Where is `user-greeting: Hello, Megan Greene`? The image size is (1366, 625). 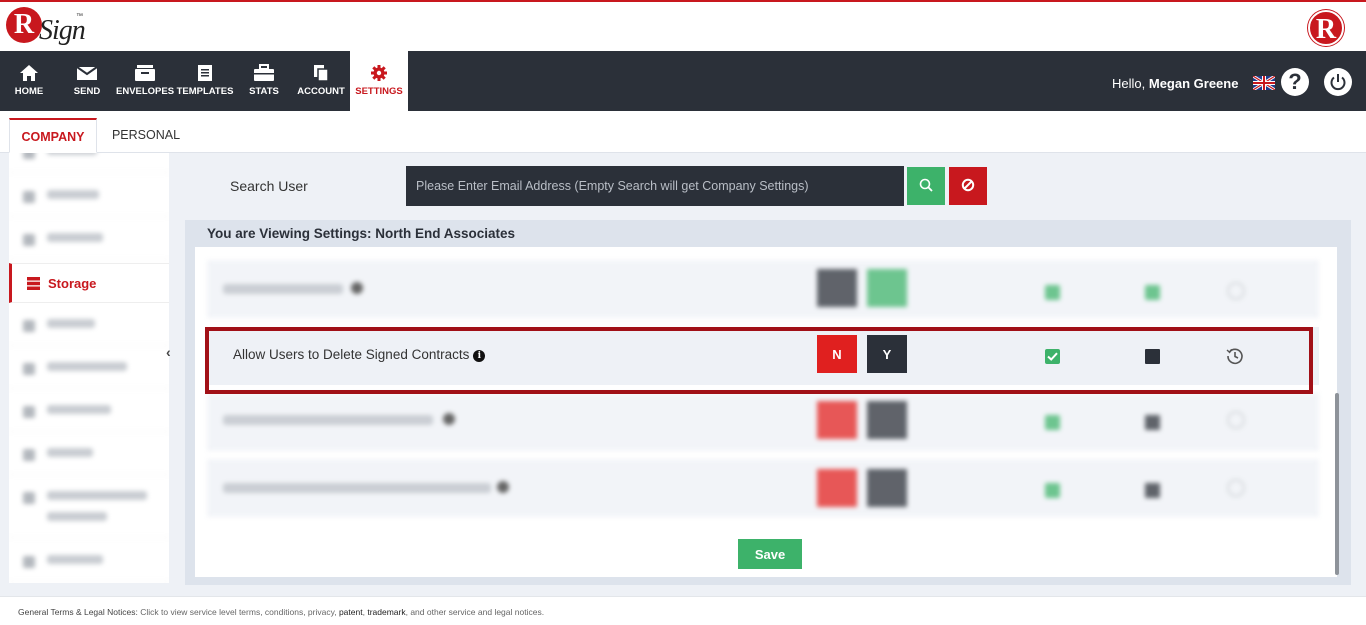
user-greeting: Hello, Megan Greene is located at coordinates (1175, 83).